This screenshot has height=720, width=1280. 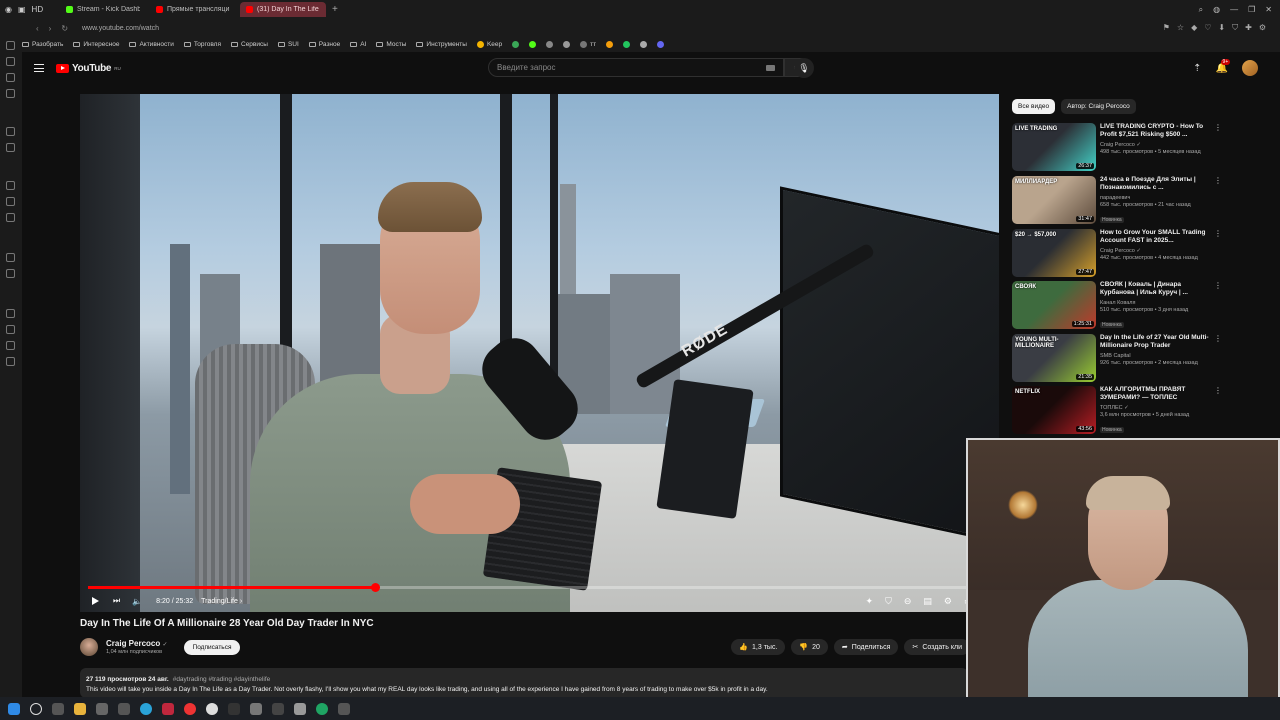 I want to click on opera-gx-icon, so click(x=168, y=708).